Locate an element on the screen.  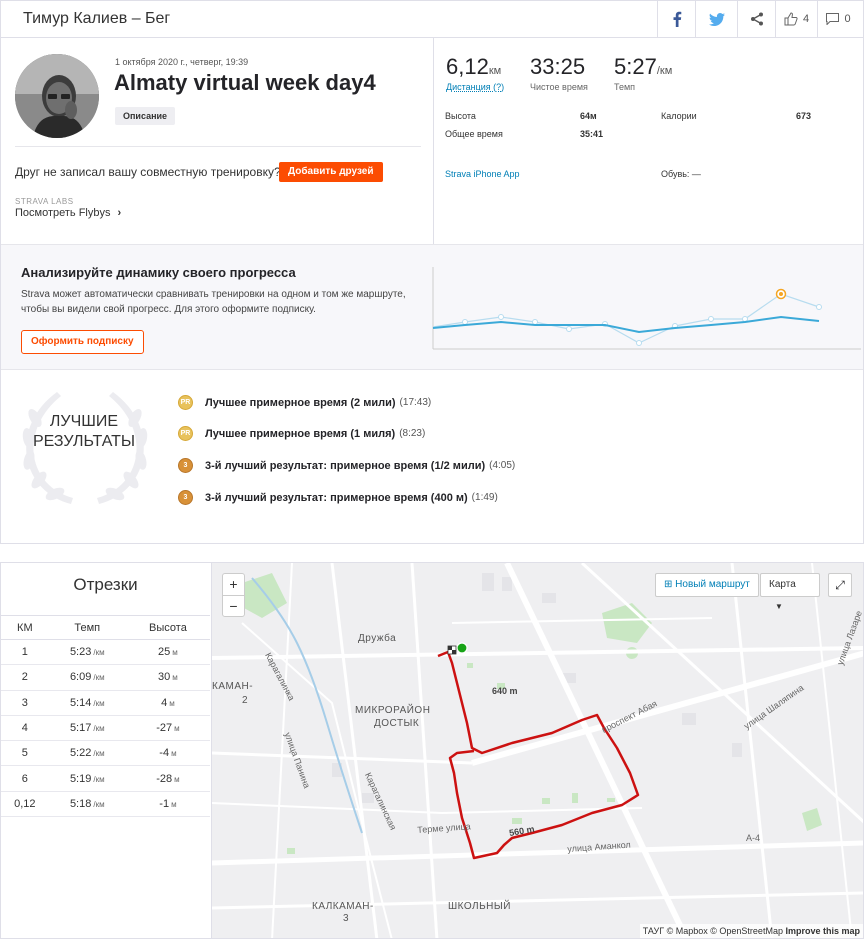
flybys-label: Посмотреть Flybys is located at coordinates (63, 213).